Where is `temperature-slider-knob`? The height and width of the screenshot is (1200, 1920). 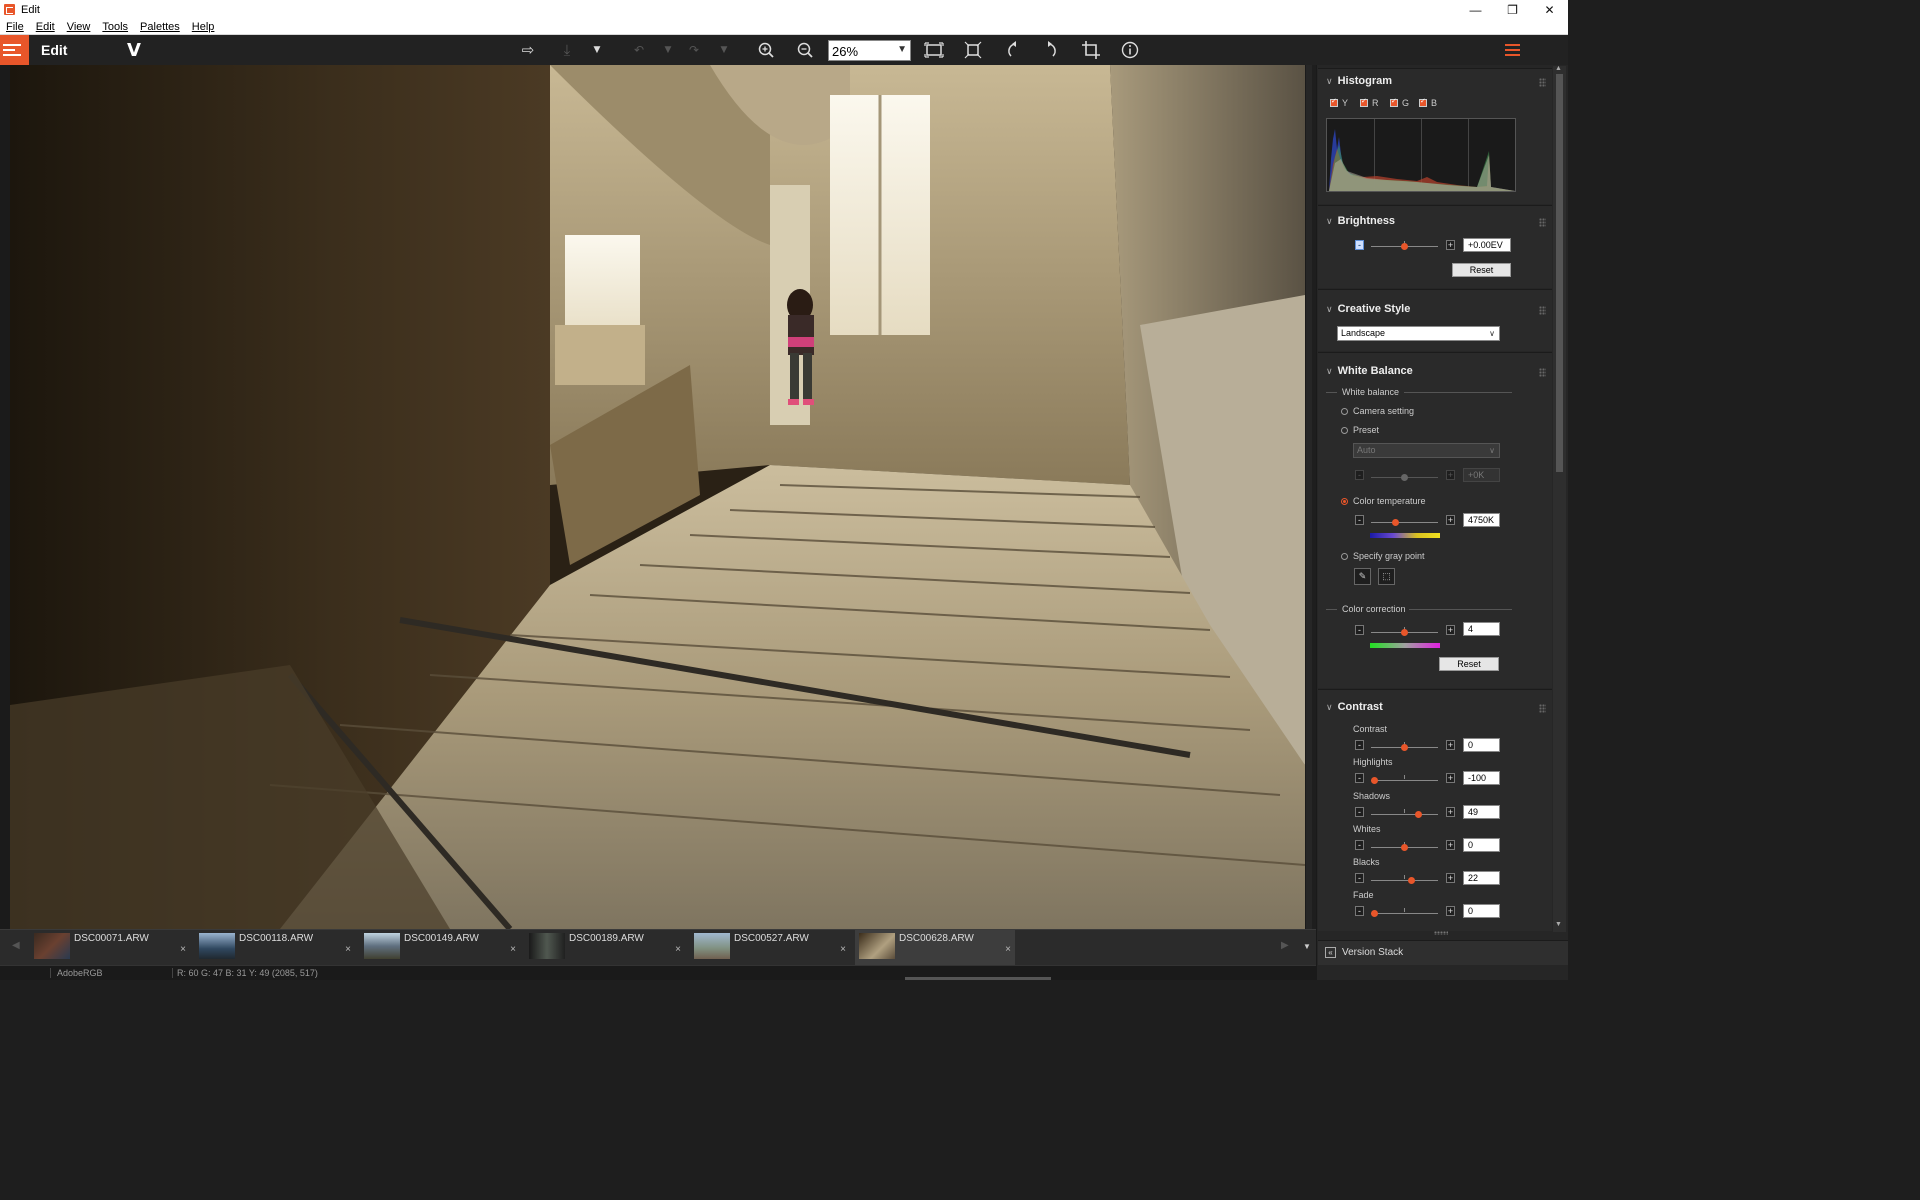 temperature-slider-knob is located at coordinates (1395, 522).